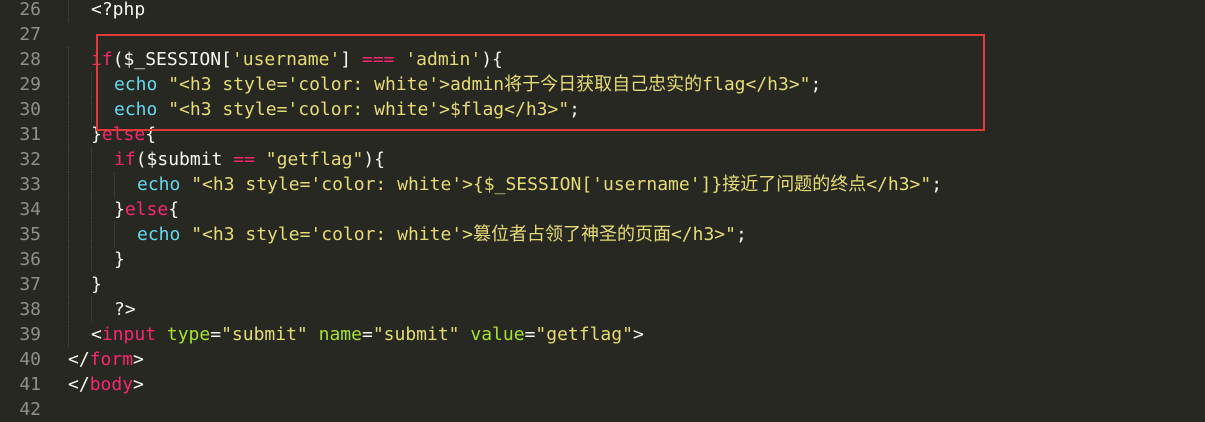 The width and height of the screenshot is (1205, 422). I want to click on code-text: </form>, so click(106, 359).